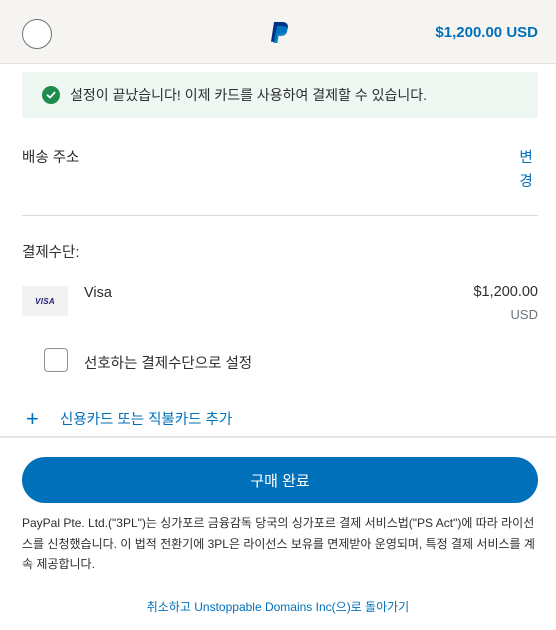 The image size is (556, 630). I want to click on visa-badge-text: VISA, so click(45, 301).